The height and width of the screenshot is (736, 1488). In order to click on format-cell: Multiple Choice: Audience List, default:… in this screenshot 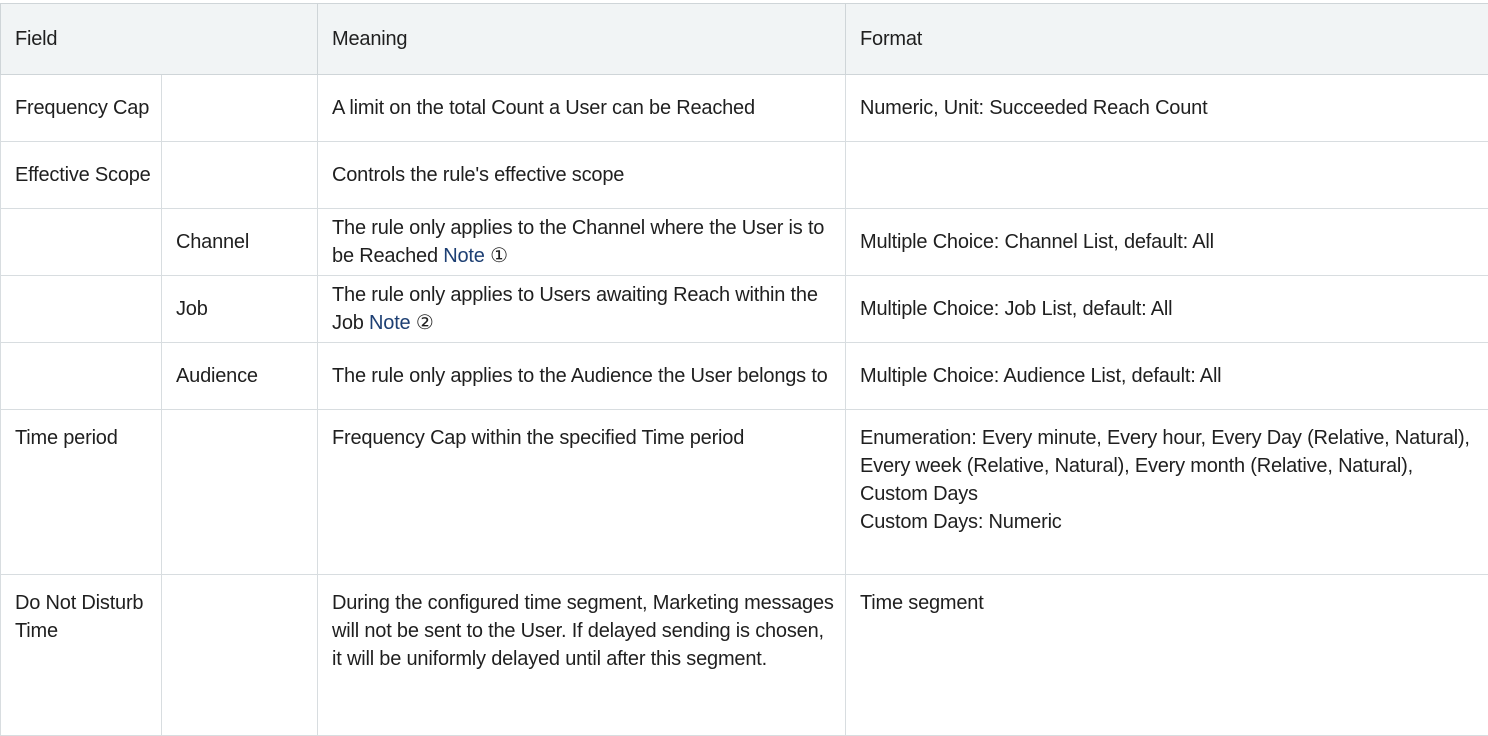, I will do `click(1167, 376)`.